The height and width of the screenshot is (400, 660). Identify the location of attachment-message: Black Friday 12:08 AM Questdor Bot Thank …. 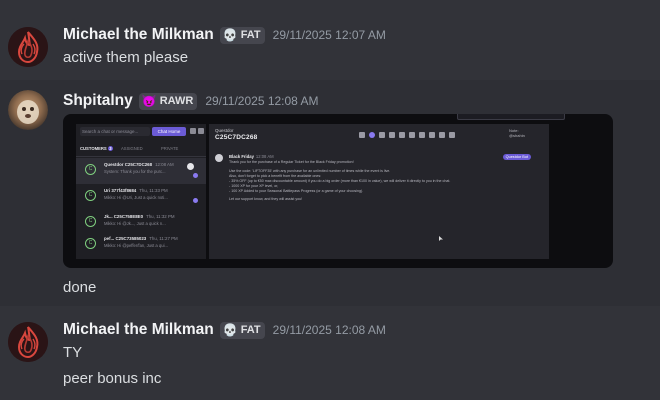
(377, 189).